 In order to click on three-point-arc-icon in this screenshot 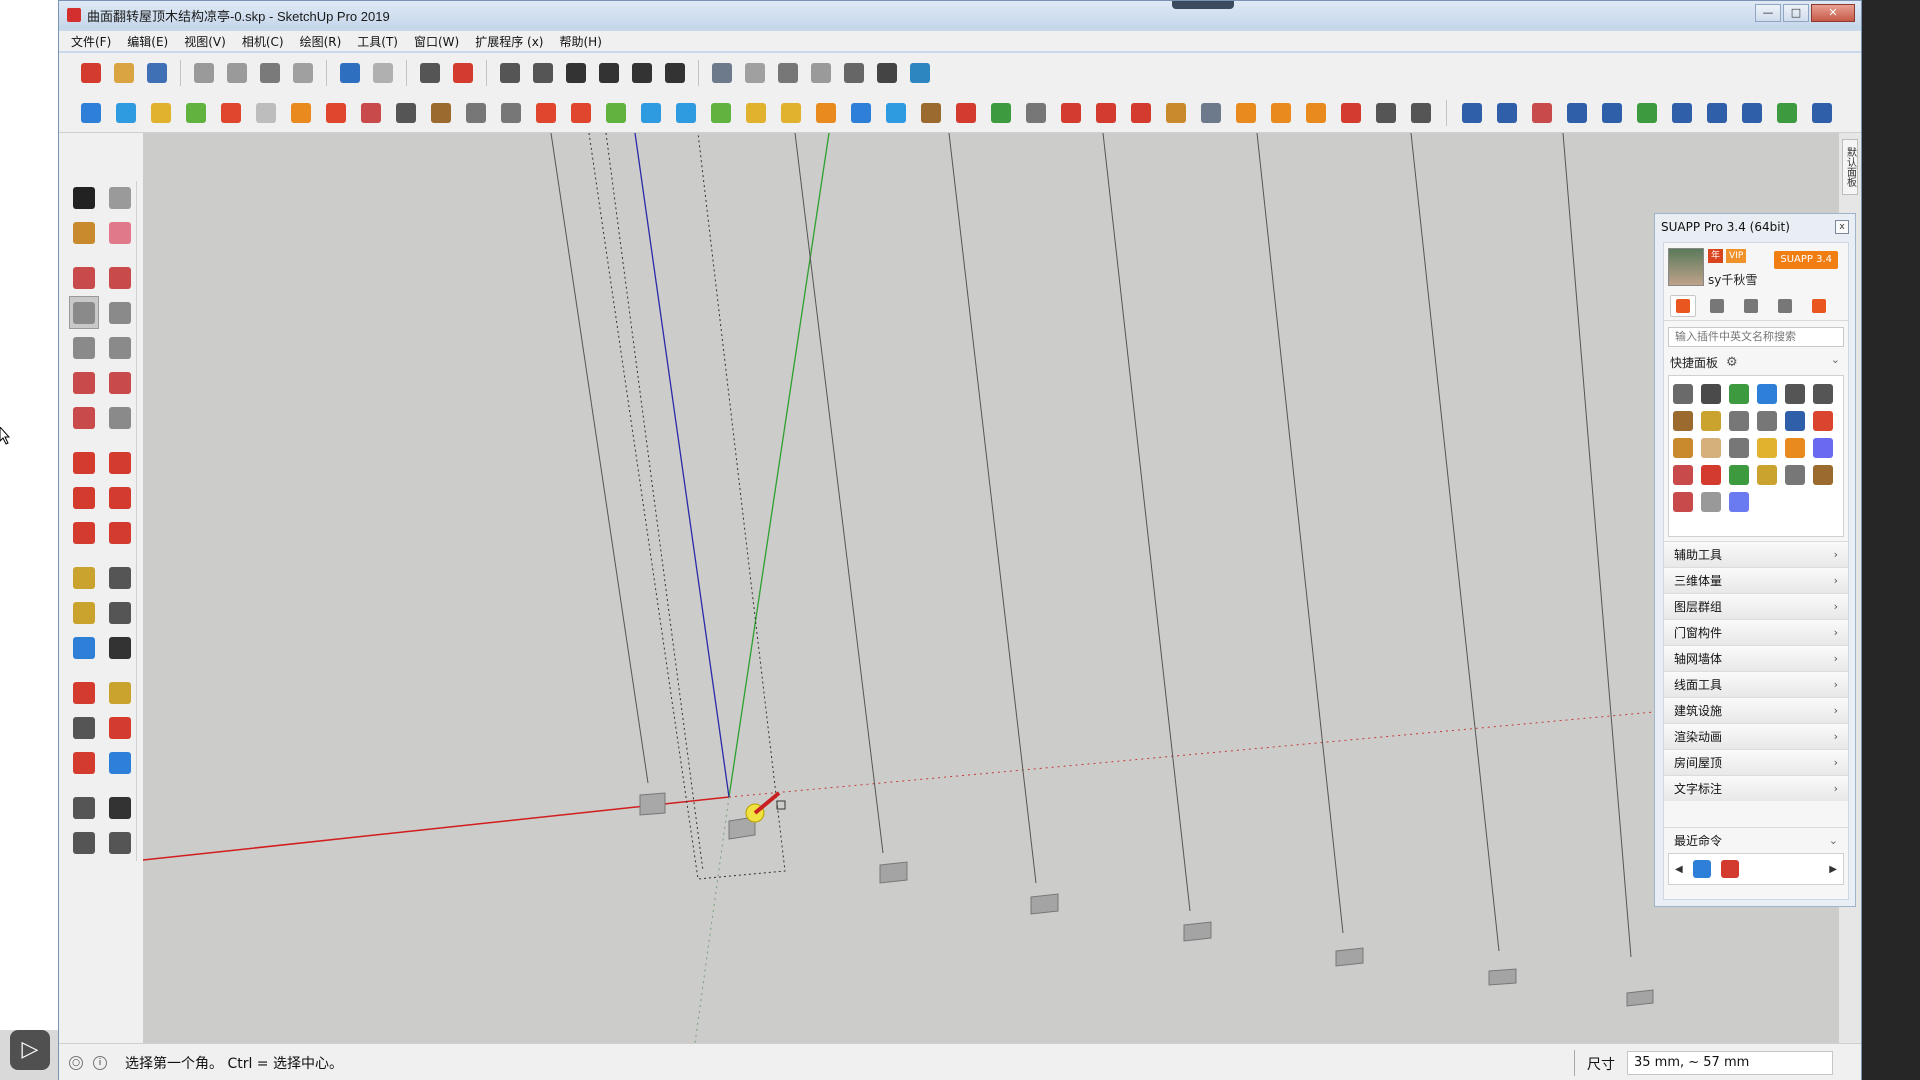, I will do `click(84, 417)`.